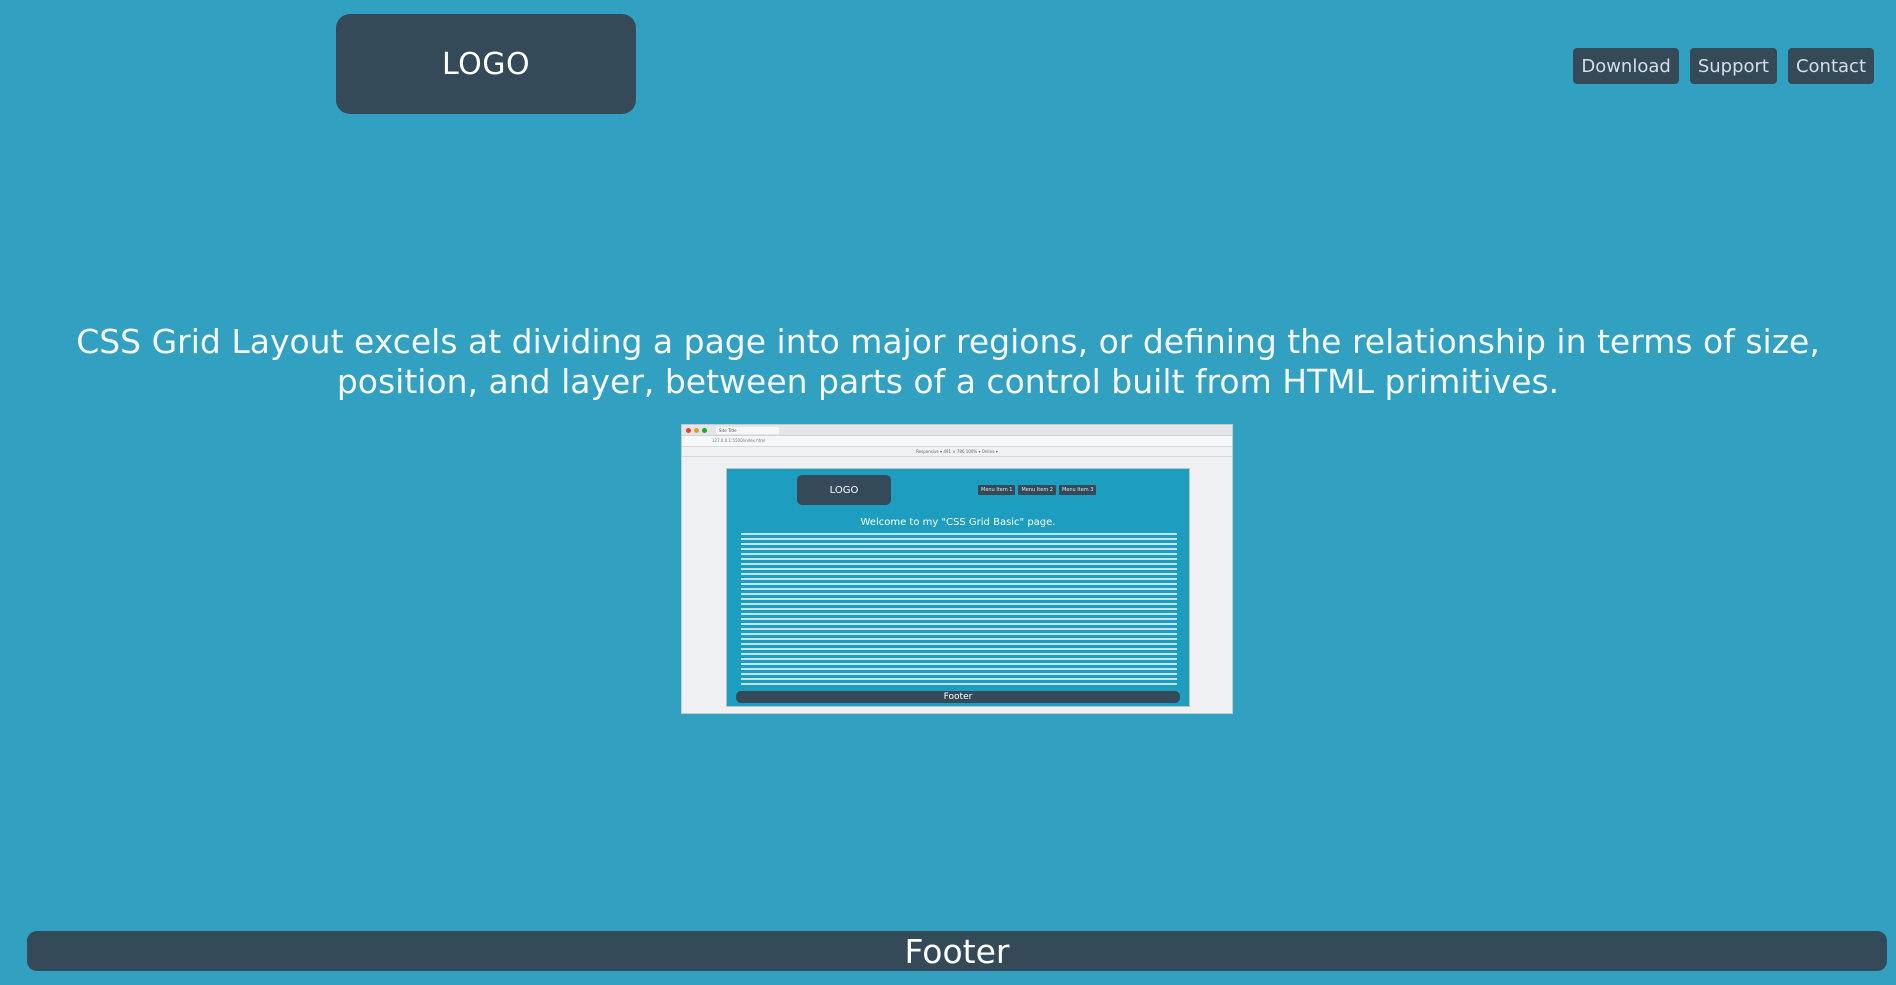  What do you see at coordinates (957, 430) in the screenshot?
I see `screenshot-window-titlebar: Site Title` at bounding box center [957, 430].